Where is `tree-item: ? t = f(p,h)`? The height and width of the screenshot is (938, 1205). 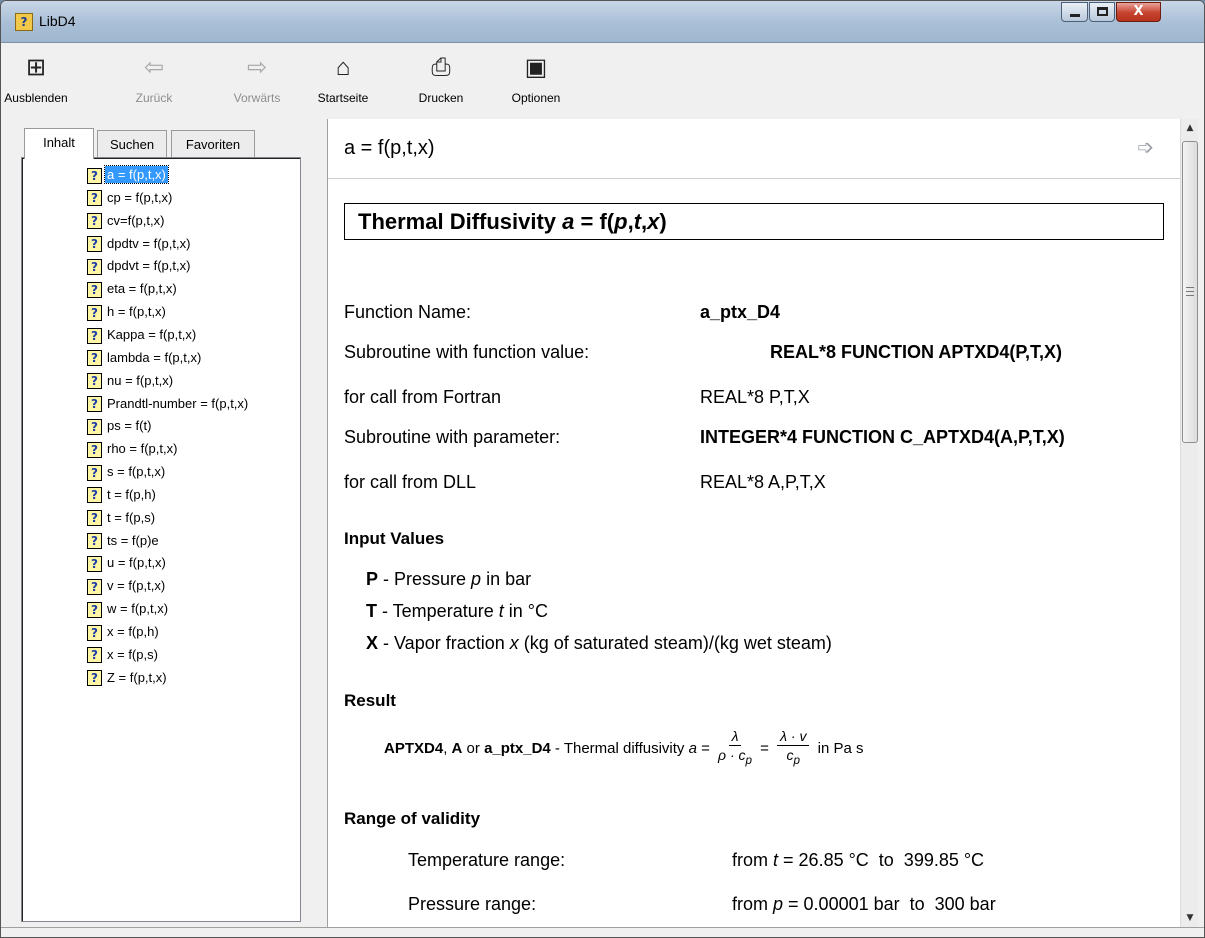
tree-item: ? t = f(p,h) is located at coordinates (122, 495).